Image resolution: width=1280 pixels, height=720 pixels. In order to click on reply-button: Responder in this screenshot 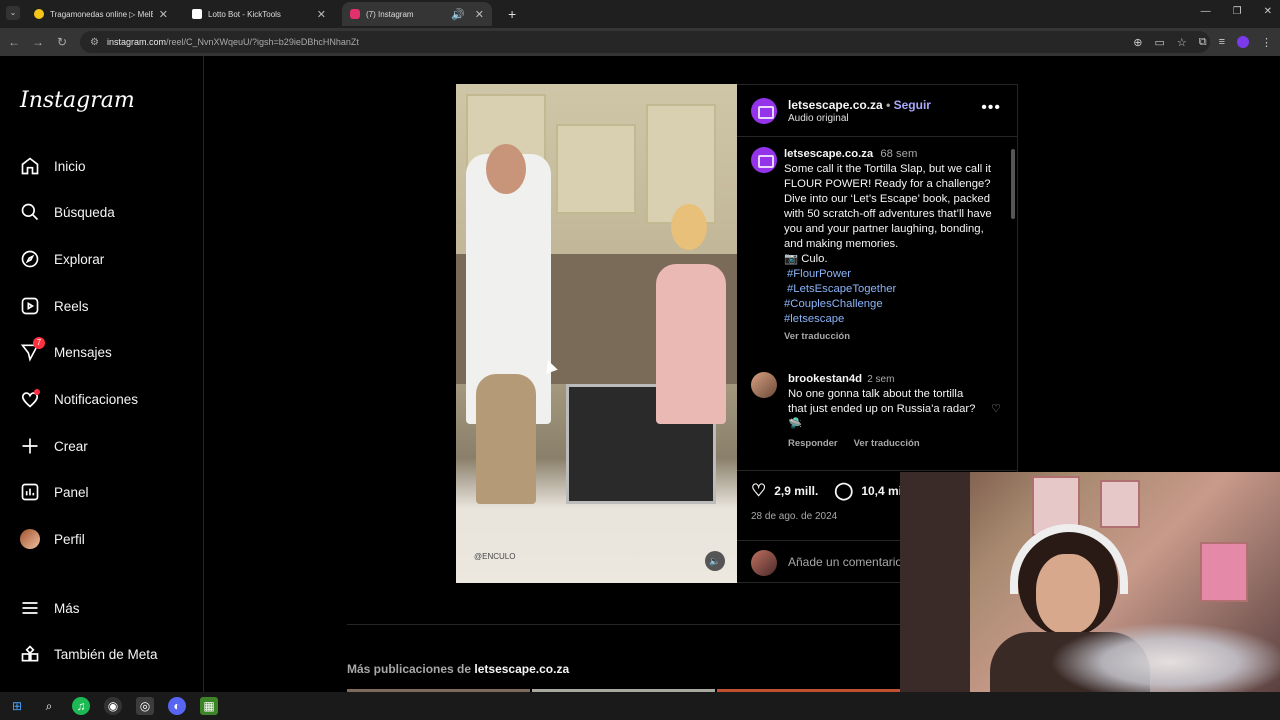, I will do `click(813, 443)`.